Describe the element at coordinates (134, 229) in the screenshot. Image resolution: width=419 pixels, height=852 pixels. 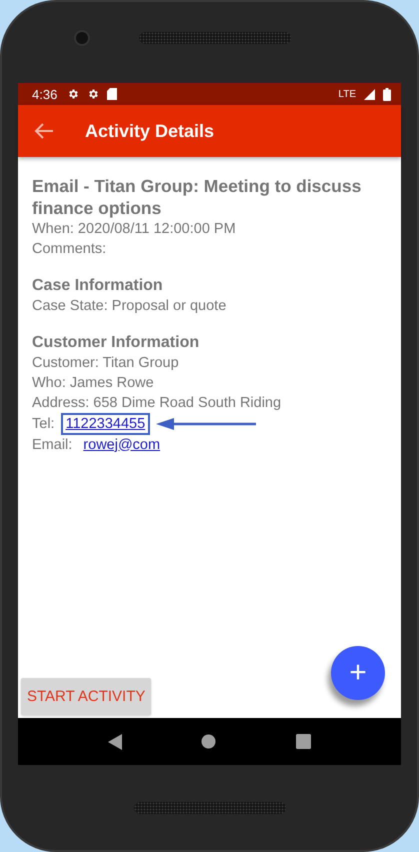
I see `detail-text: When: 2020/08/11 12:00:00 PM` at that location.